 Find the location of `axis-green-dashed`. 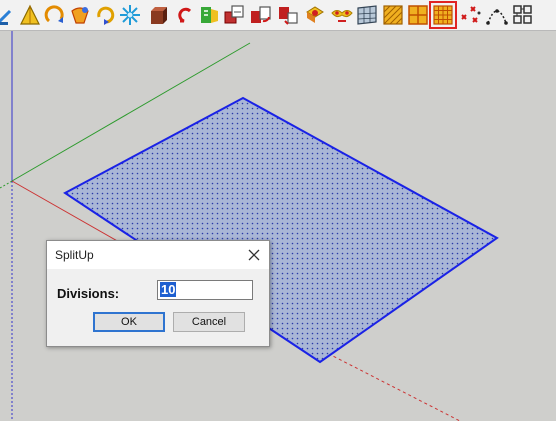

axis-green-dashed is located at coordinates (6, 184).